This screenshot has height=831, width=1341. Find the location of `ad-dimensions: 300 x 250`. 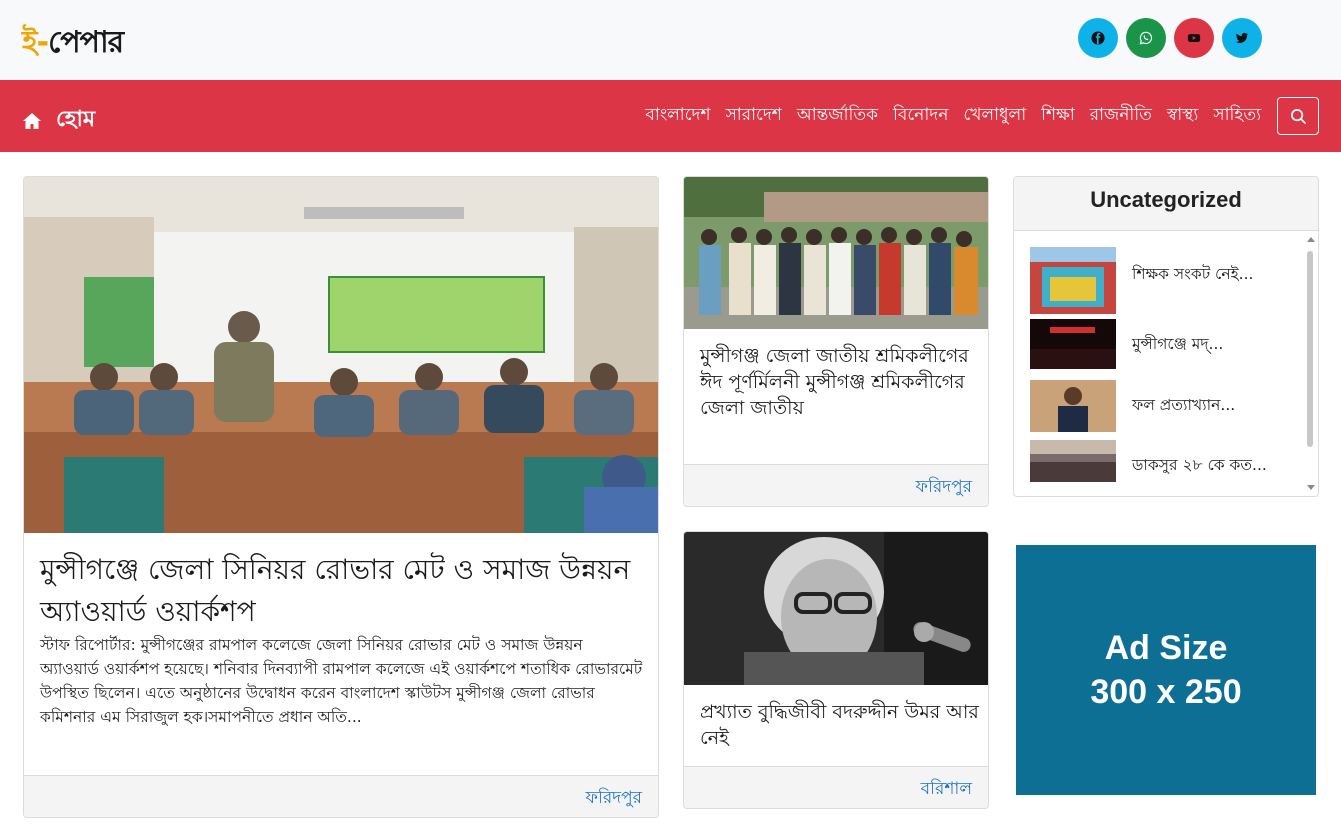

ad-dimensions: 300 x 250 is located at coordinates (1166, 692).